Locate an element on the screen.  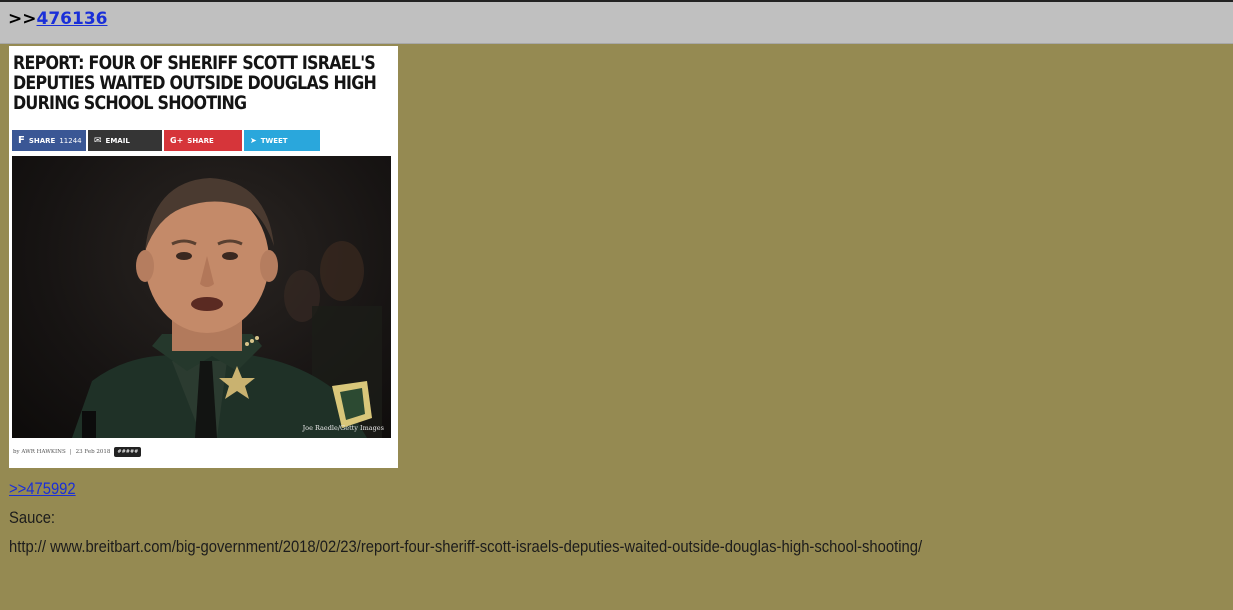
email-share-button: ✉ Email is located at coordinates (125, 140).